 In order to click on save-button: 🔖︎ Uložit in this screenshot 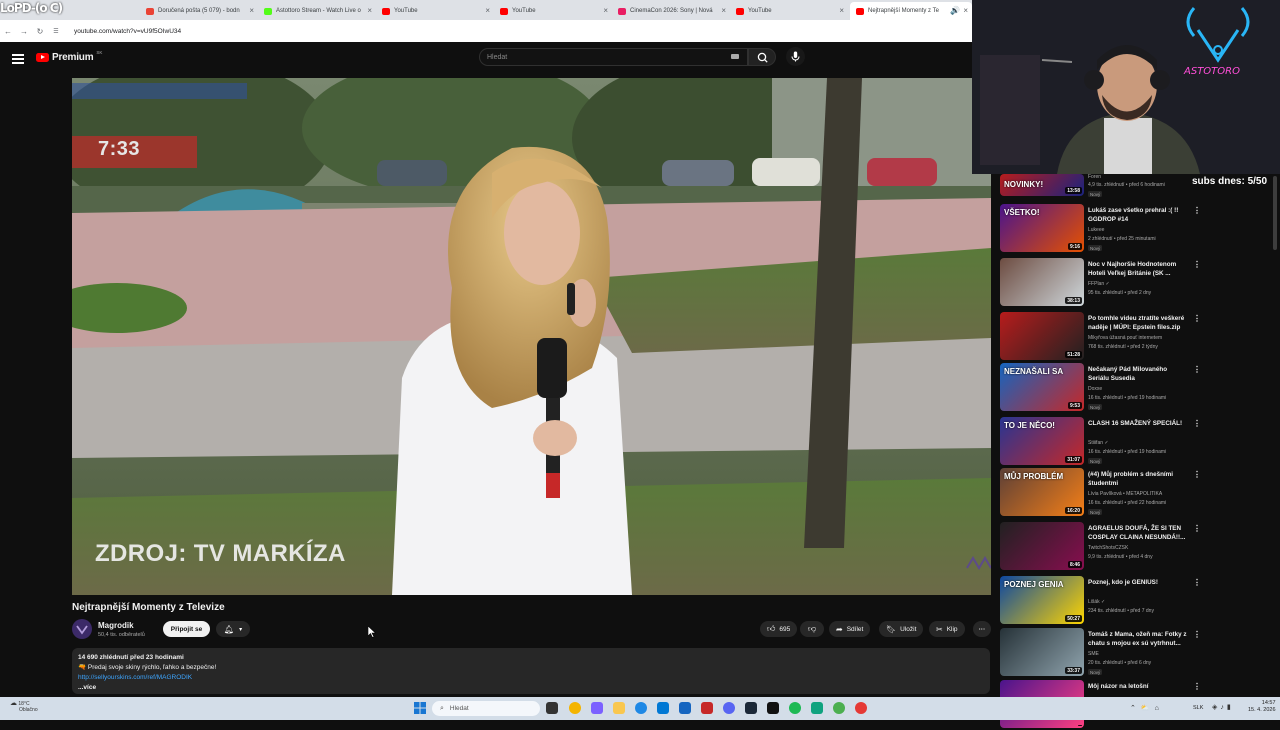, I will do `click(901, 629)`.